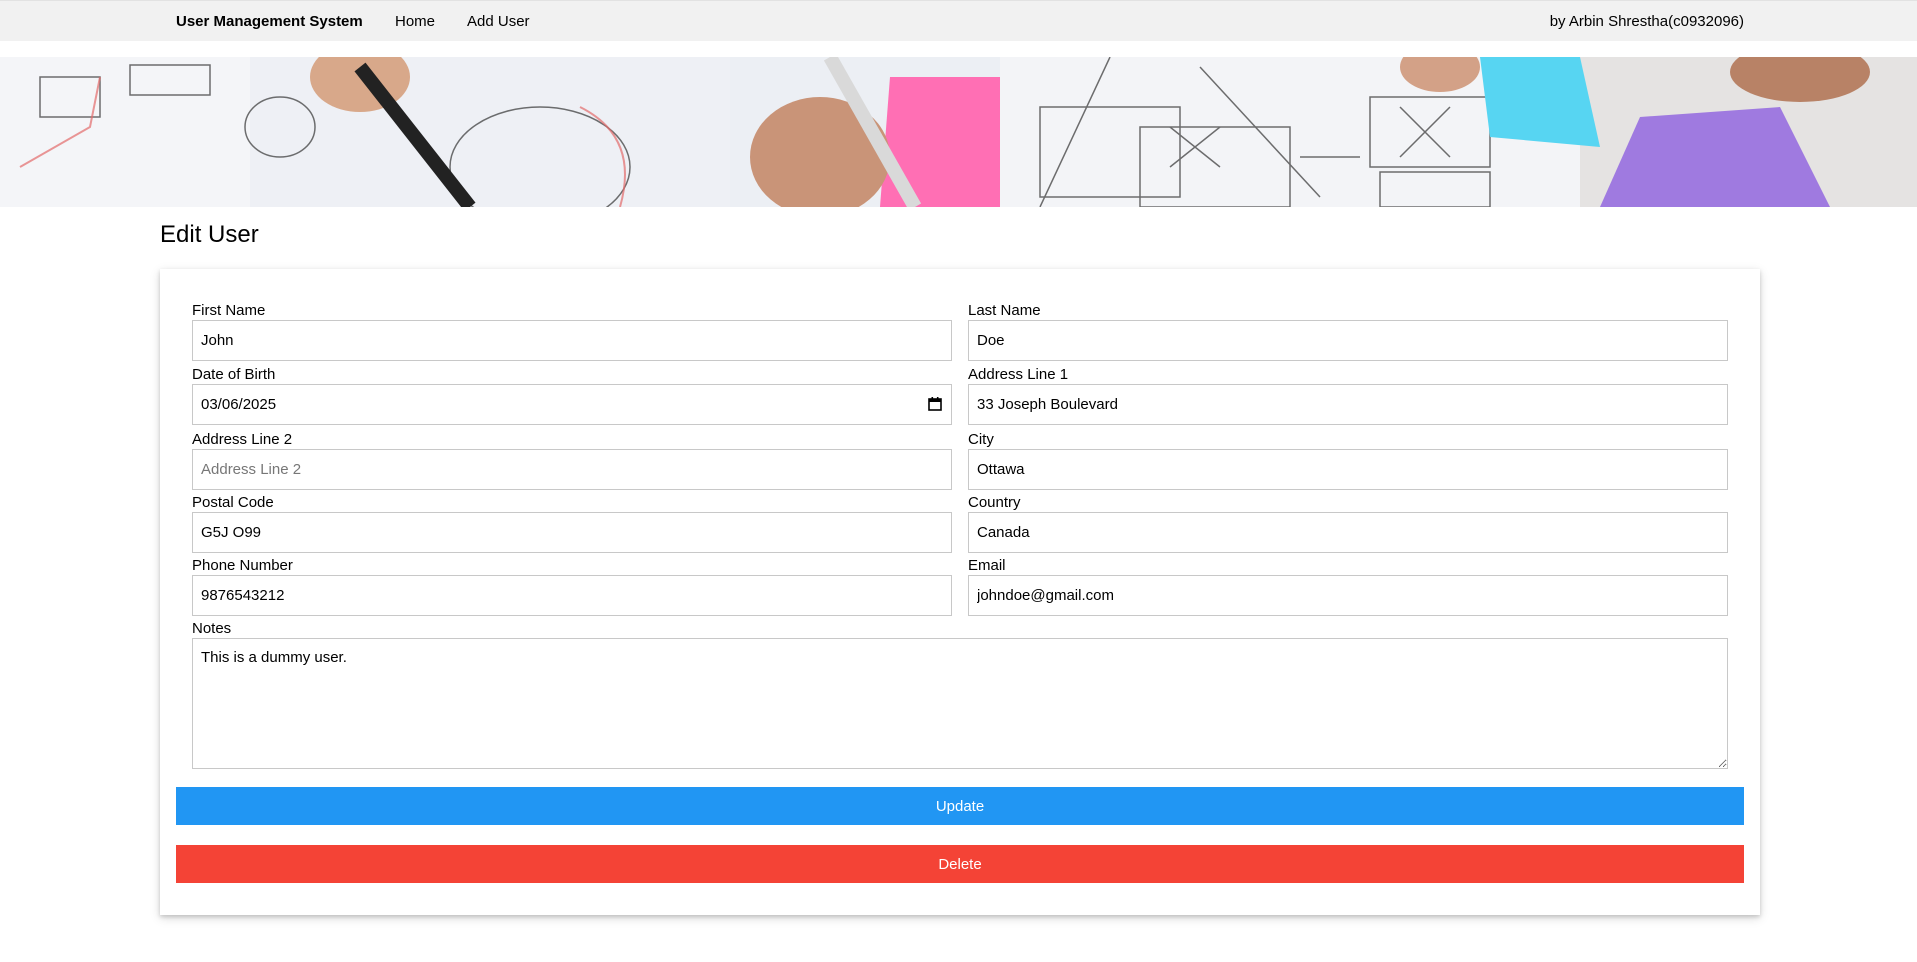 Image resolution: width=1917 pixels, height=962 pixels. What do you see at coordinates (229, 310) in the screenshot?
I see `first-name-label: First Name` at bounding box center [229, 310].